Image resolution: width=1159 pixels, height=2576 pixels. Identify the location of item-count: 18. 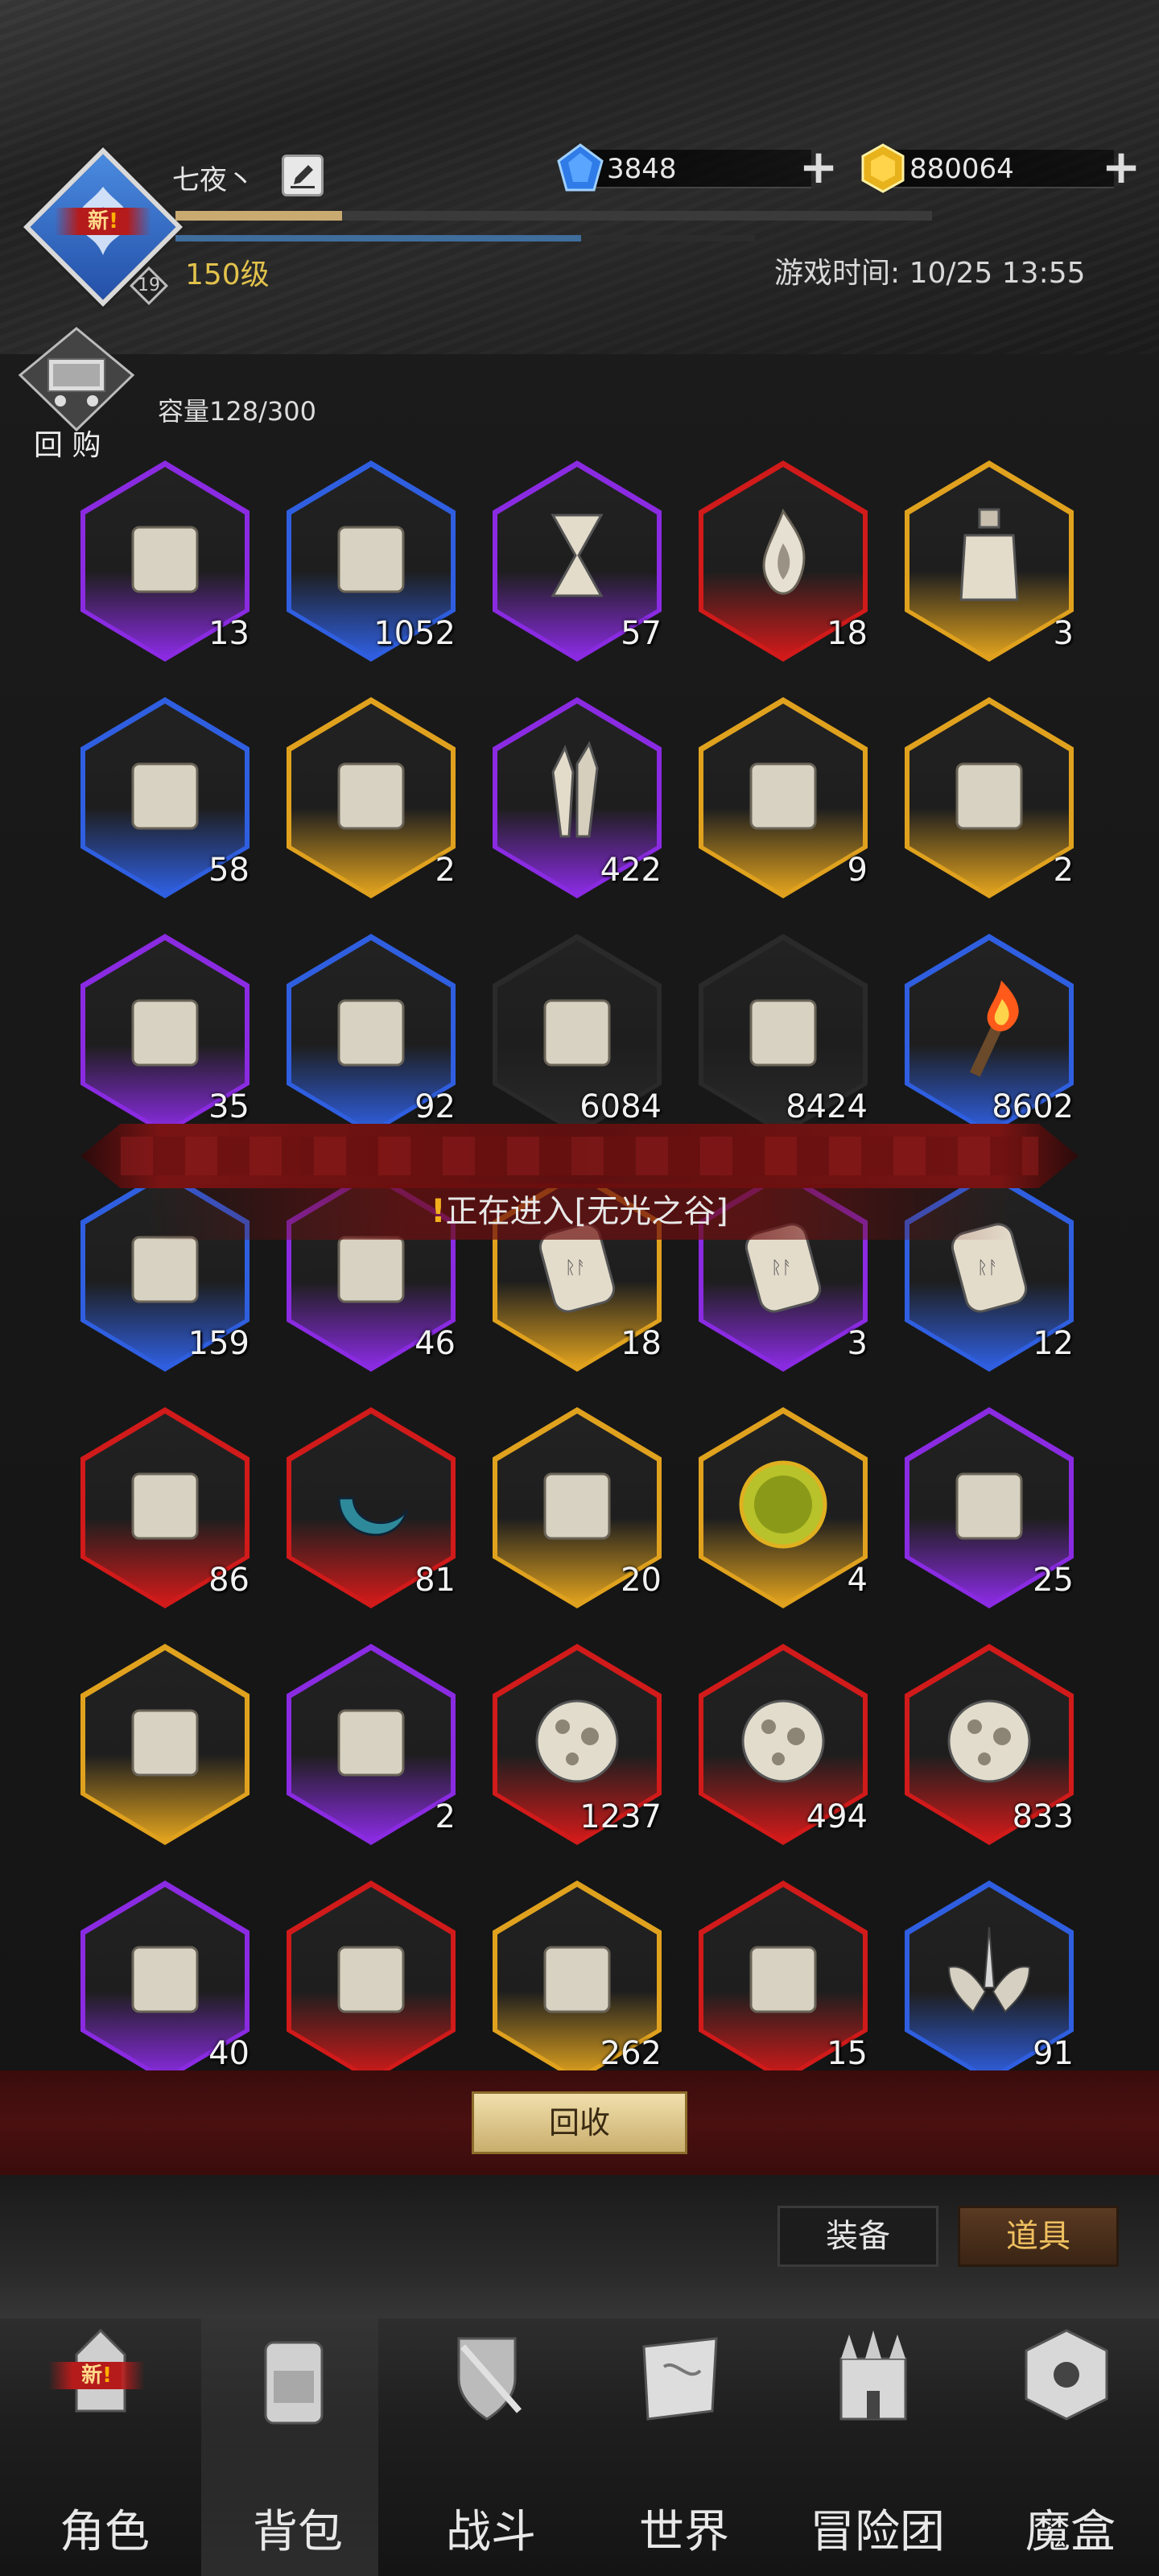
(847, 633).